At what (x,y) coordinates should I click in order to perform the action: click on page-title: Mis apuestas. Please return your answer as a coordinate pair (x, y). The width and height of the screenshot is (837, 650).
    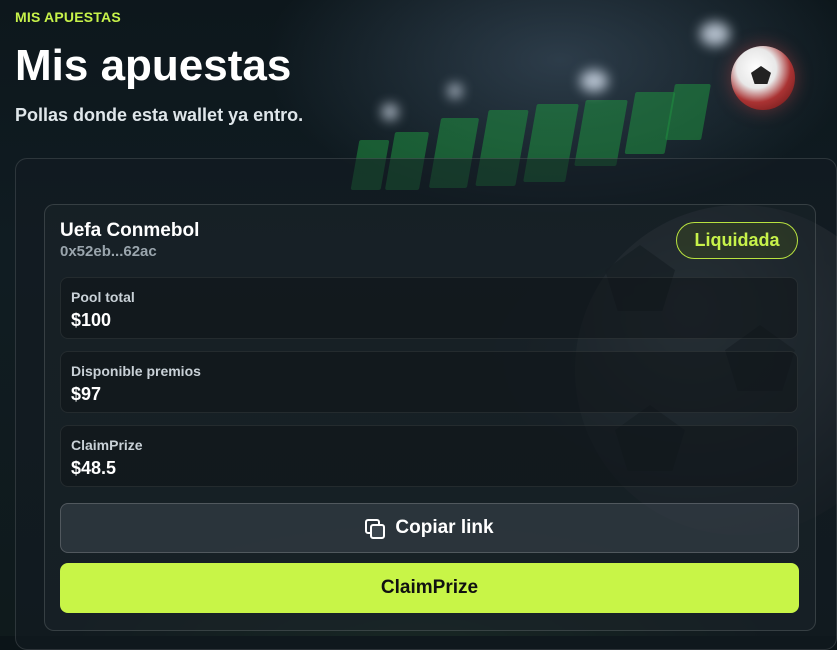
    Looking at the image, I should click on (153, 65).